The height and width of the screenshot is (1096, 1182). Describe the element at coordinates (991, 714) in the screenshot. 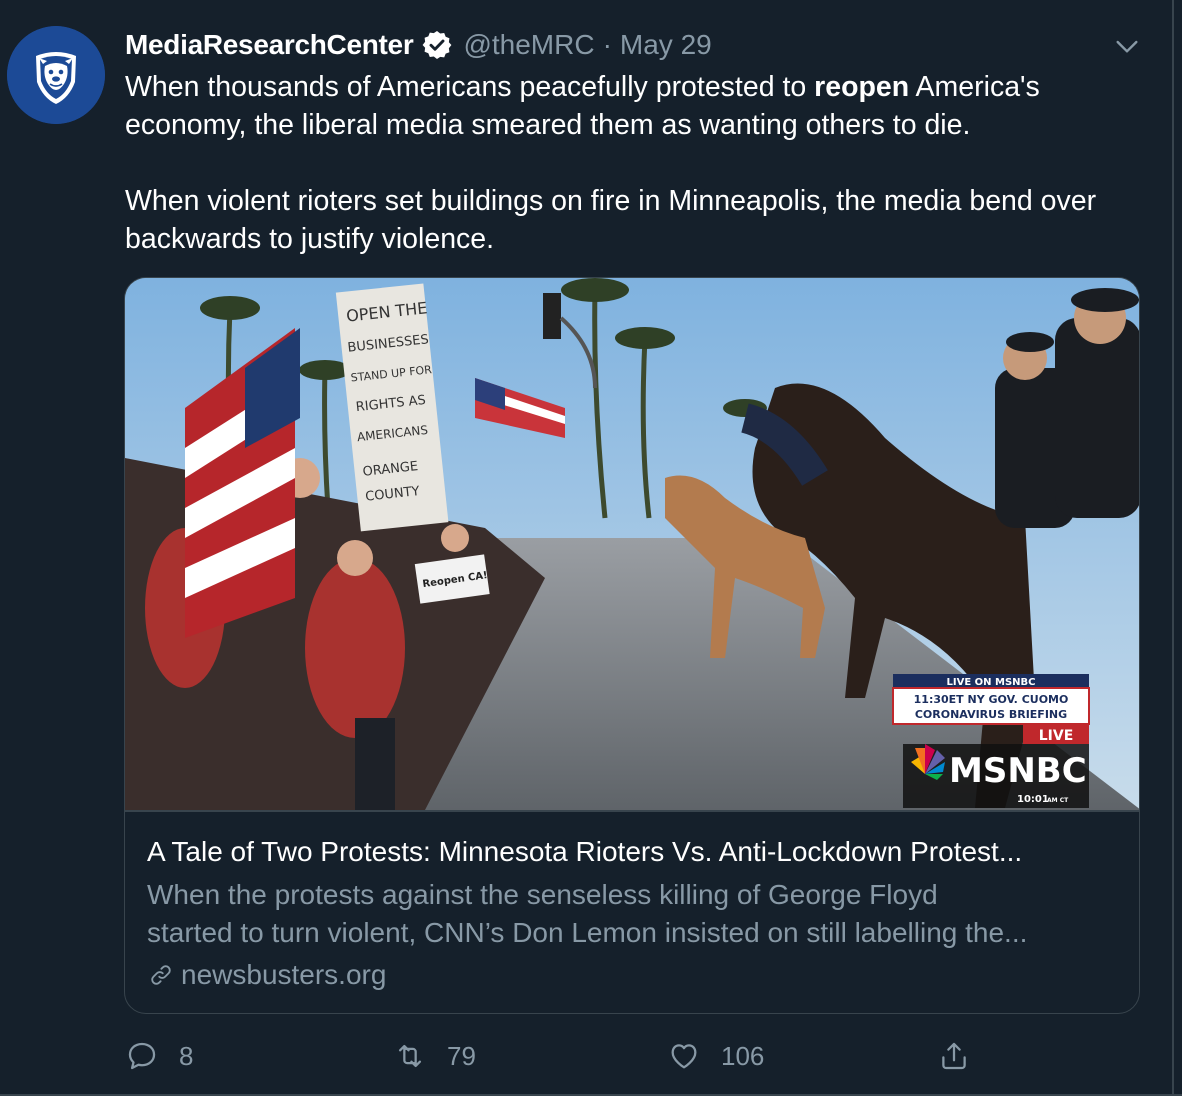

I see `msnbc-line-2: CORONAVIRUS BRIEFING` at that location.